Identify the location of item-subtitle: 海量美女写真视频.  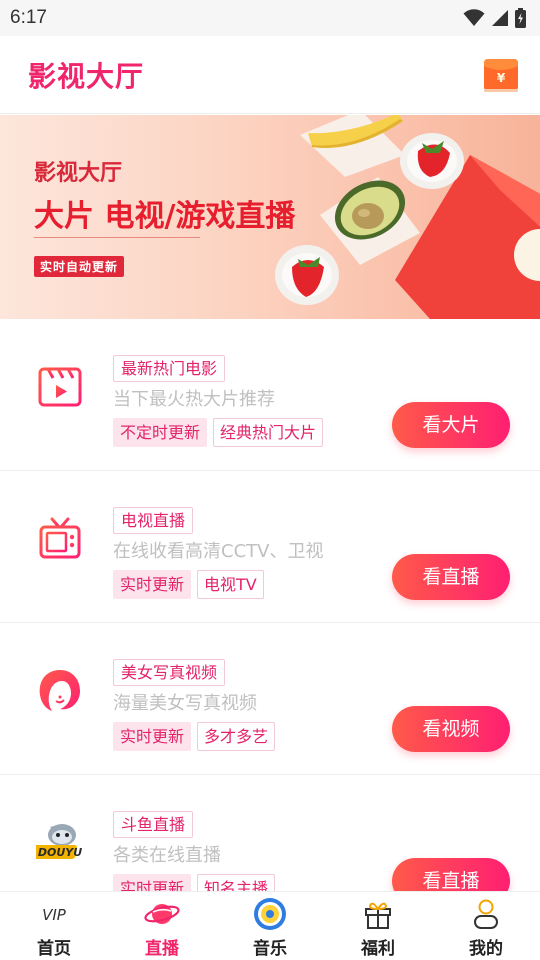
(185, 703).